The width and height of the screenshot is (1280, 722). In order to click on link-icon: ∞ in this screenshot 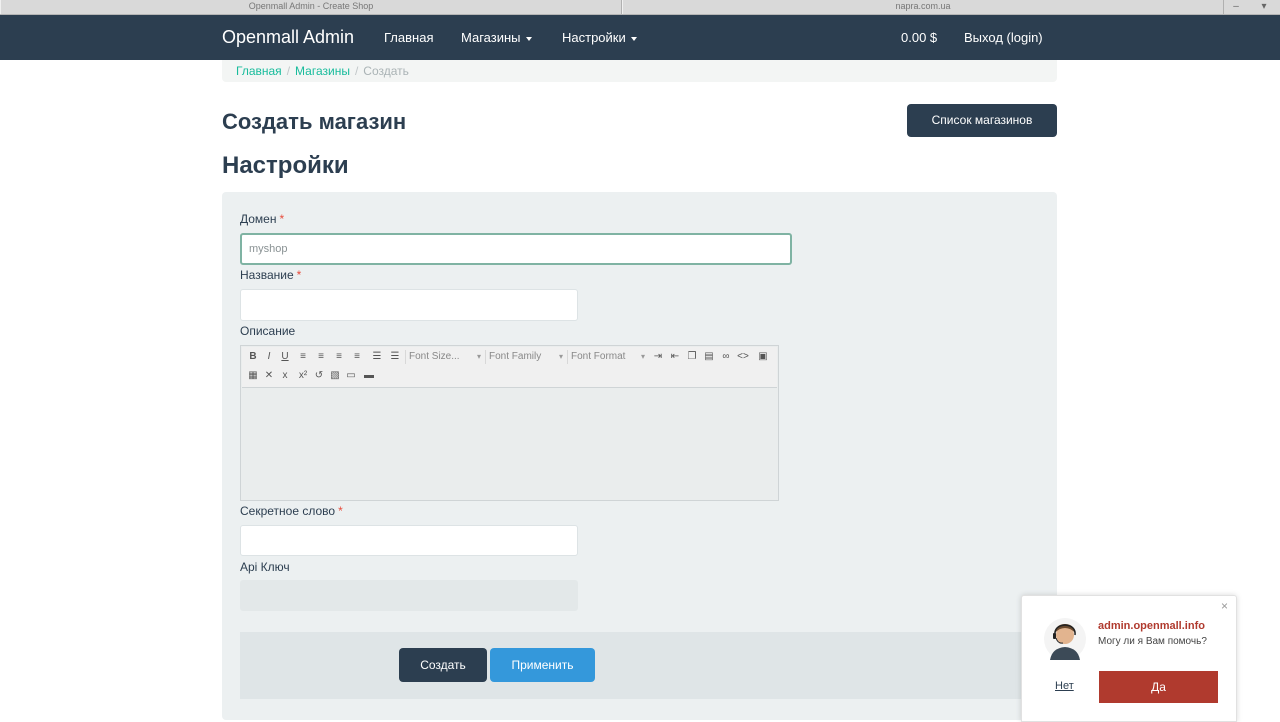, I will do `click(726, 357)`.